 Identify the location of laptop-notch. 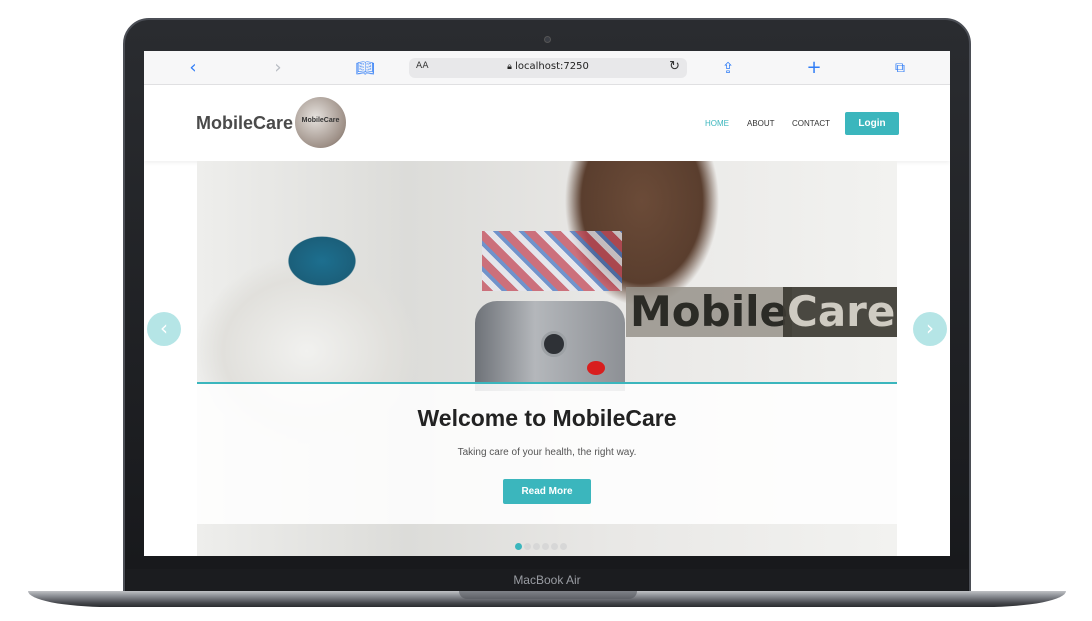
(548, 595).